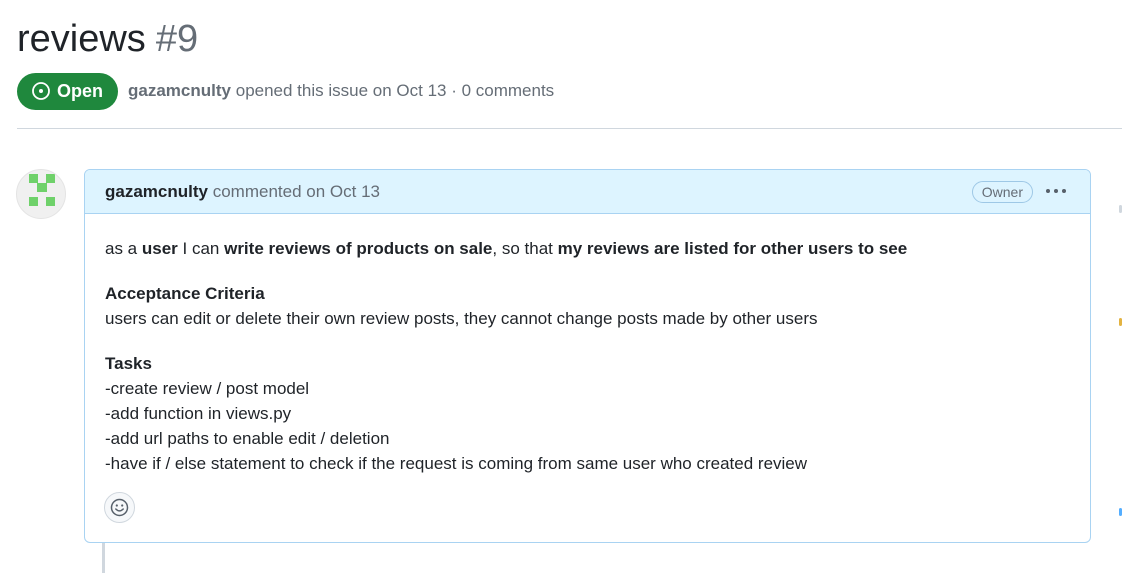  What do you see at coordinates (128, 363) in the screenshot?
I see `tasks-heading-text: Tasks` at bounding box center [128, 363].